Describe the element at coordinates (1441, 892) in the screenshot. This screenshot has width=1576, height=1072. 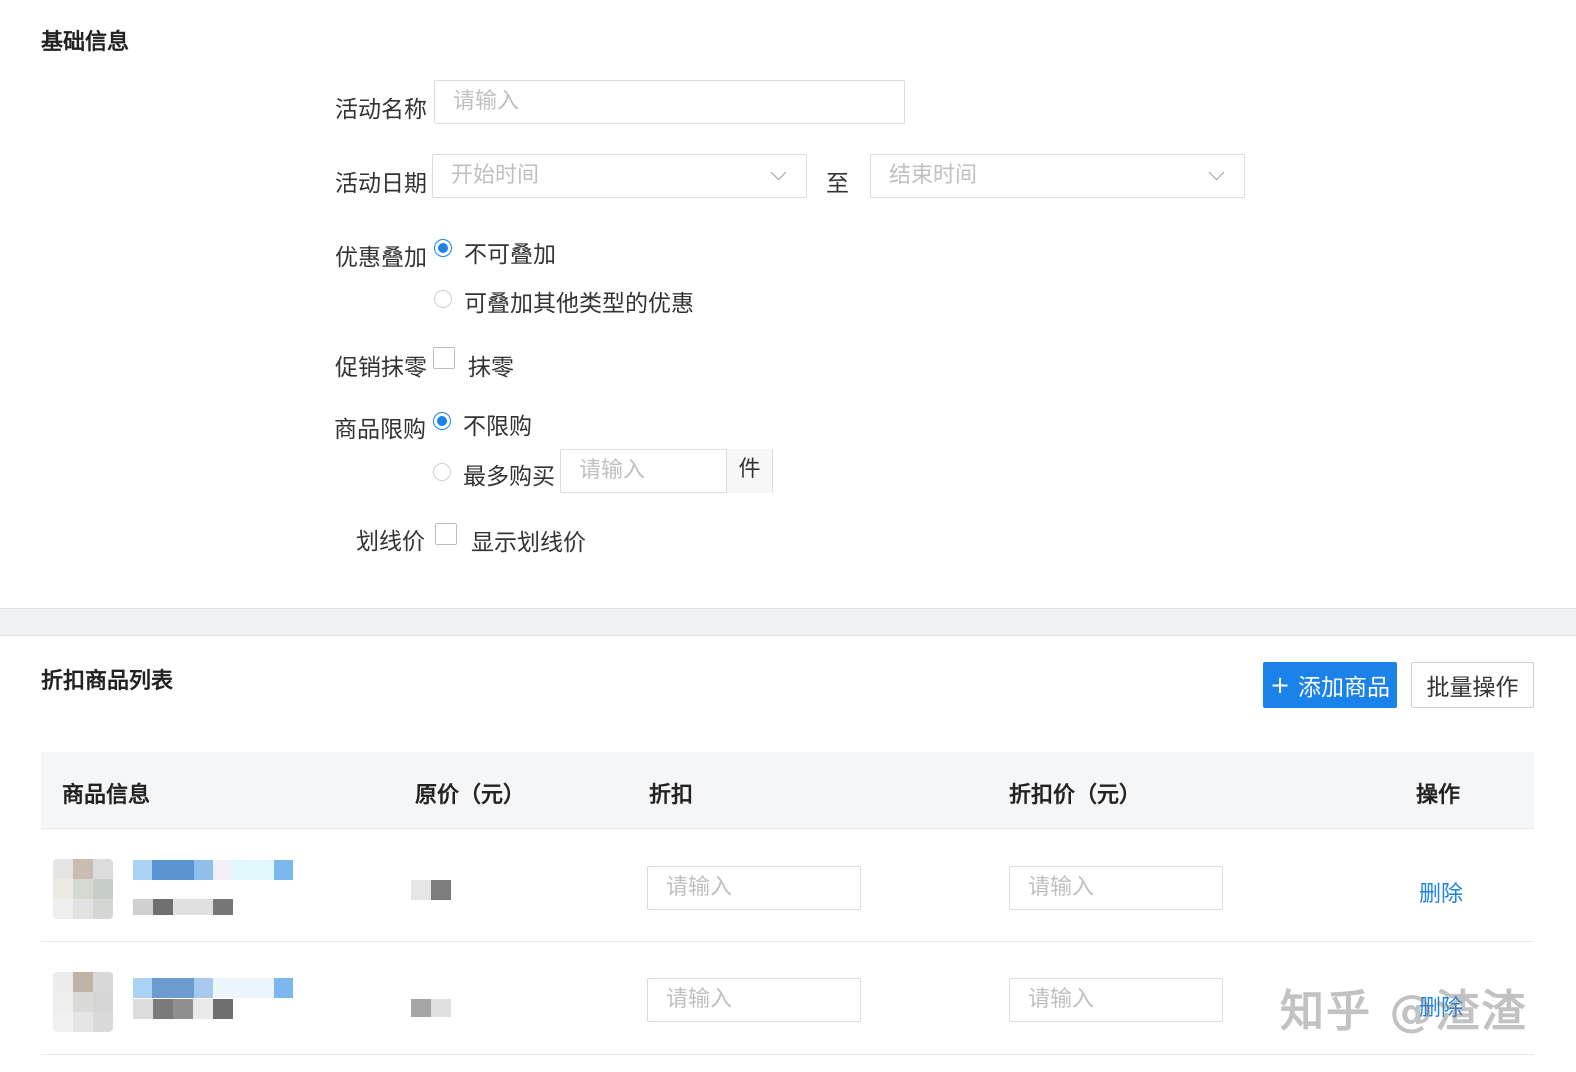
I see `delete-link: 删除` at that location.